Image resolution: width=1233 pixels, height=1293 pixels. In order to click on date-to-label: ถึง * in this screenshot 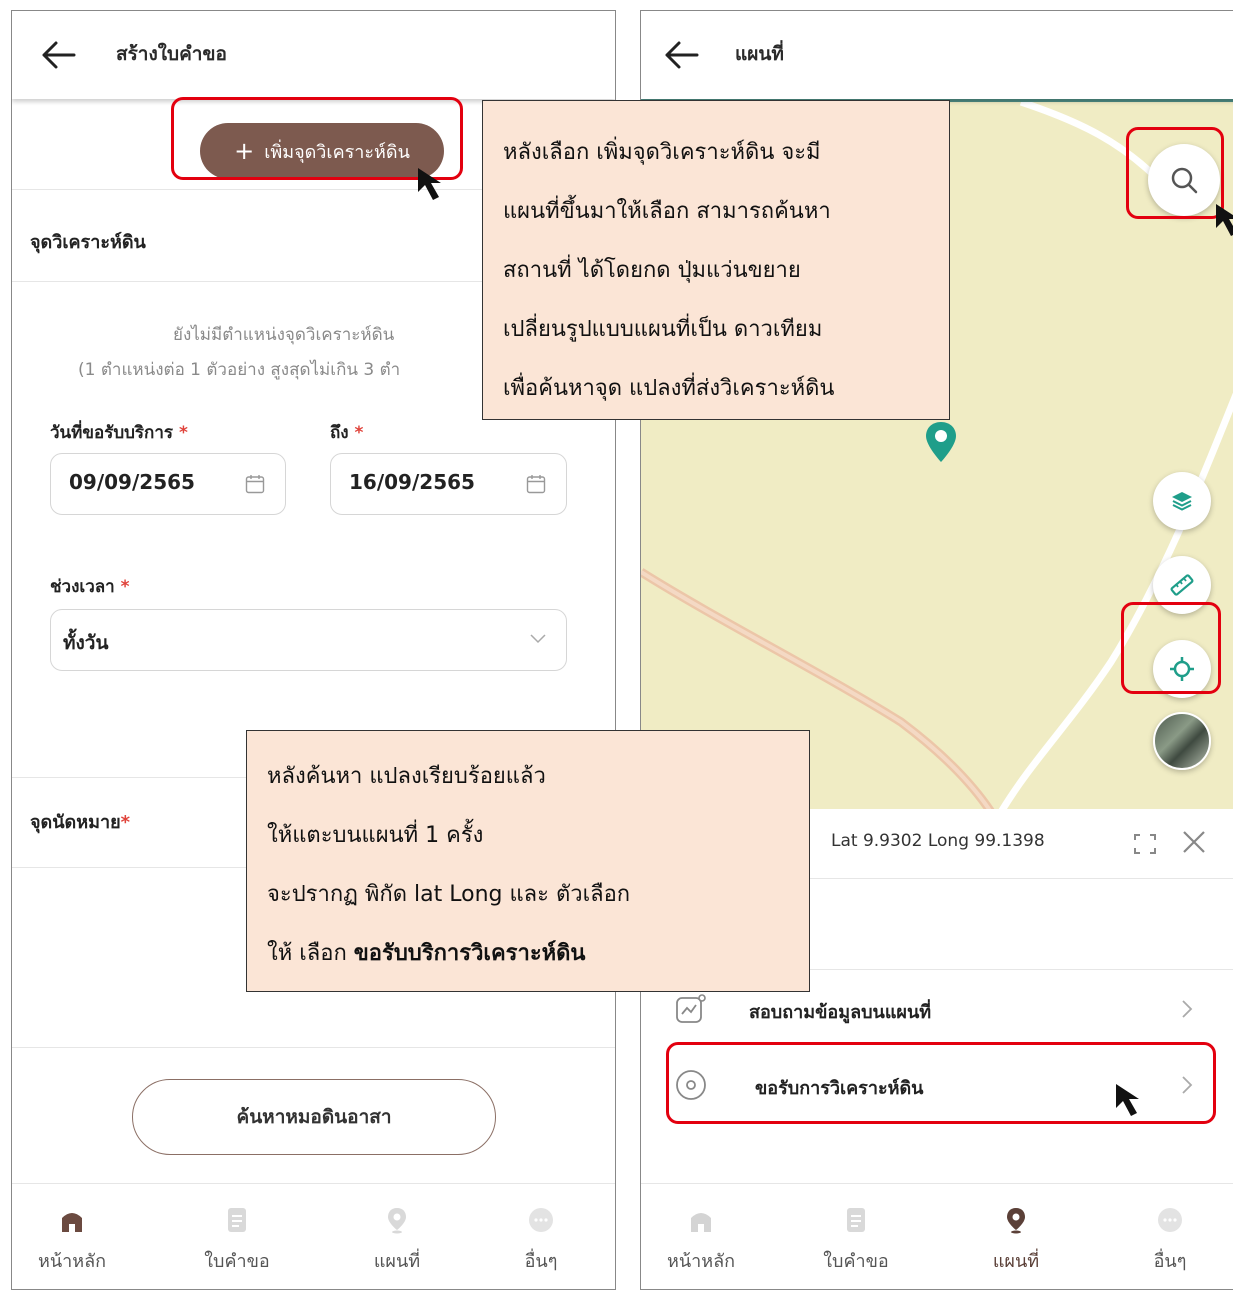, I will do `click(346, 432)`.